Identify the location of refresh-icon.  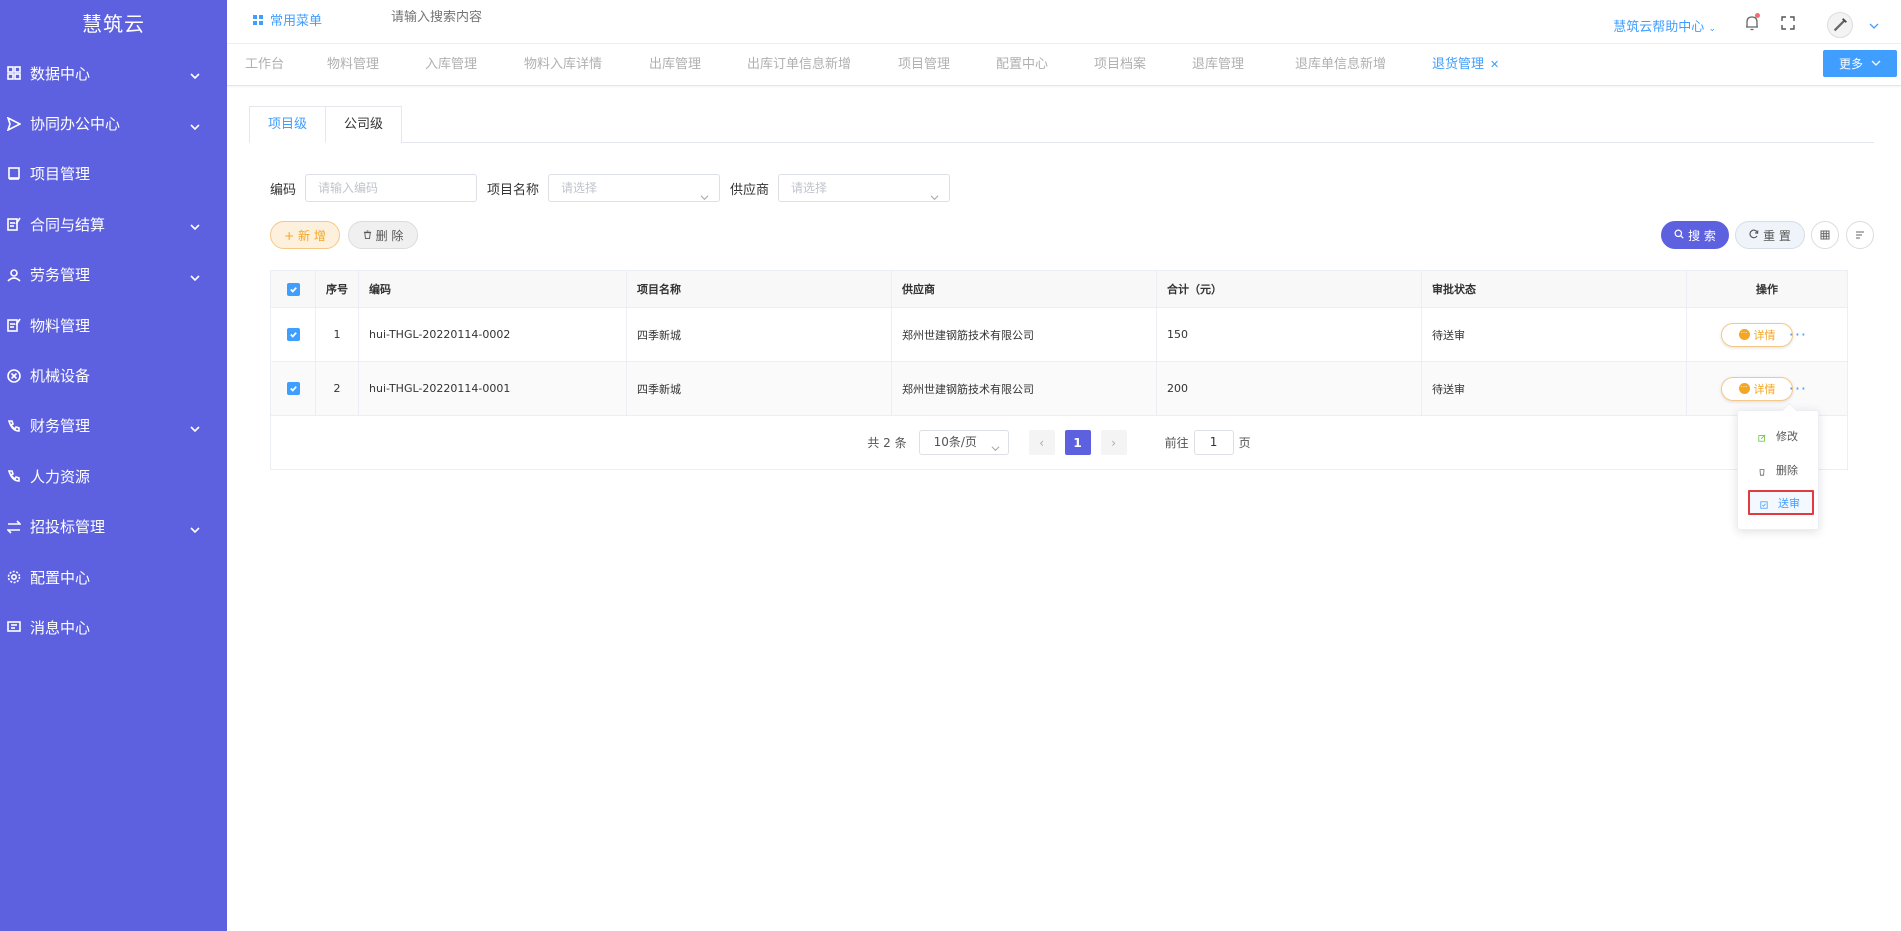
(1754, 235).